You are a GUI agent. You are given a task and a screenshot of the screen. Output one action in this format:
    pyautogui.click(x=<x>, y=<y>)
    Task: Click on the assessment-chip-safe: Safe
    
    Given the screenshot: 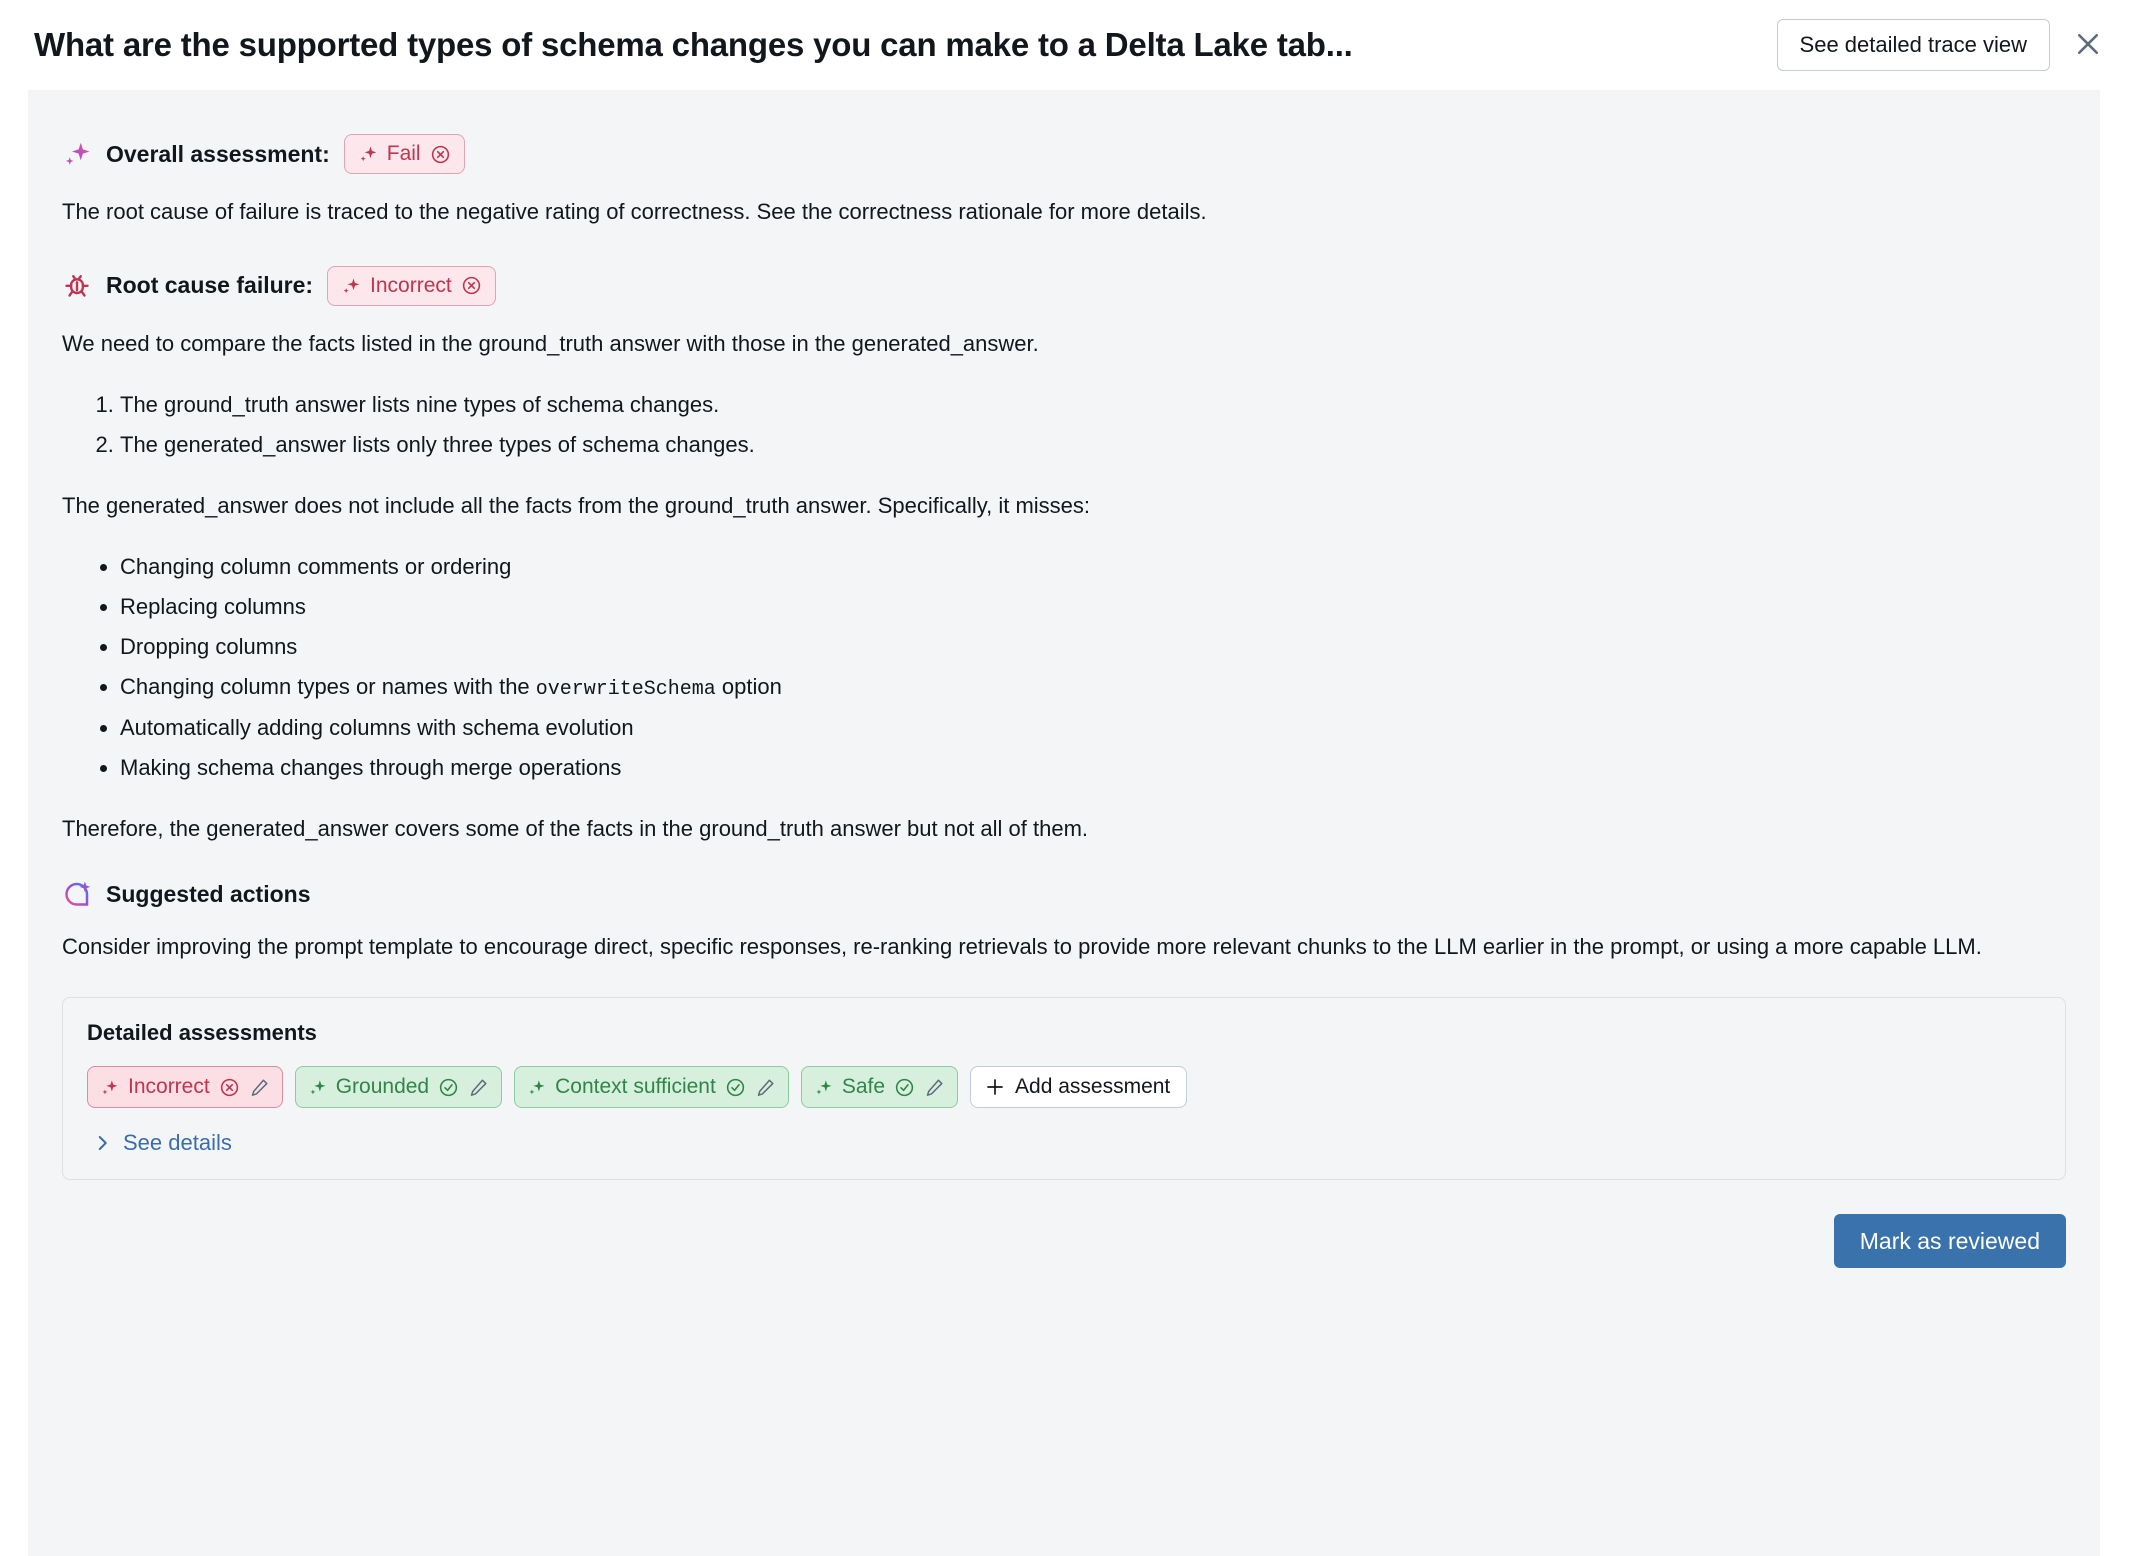 What is the action you would take?
    pyautogui.click(x=879, y=1087)
    